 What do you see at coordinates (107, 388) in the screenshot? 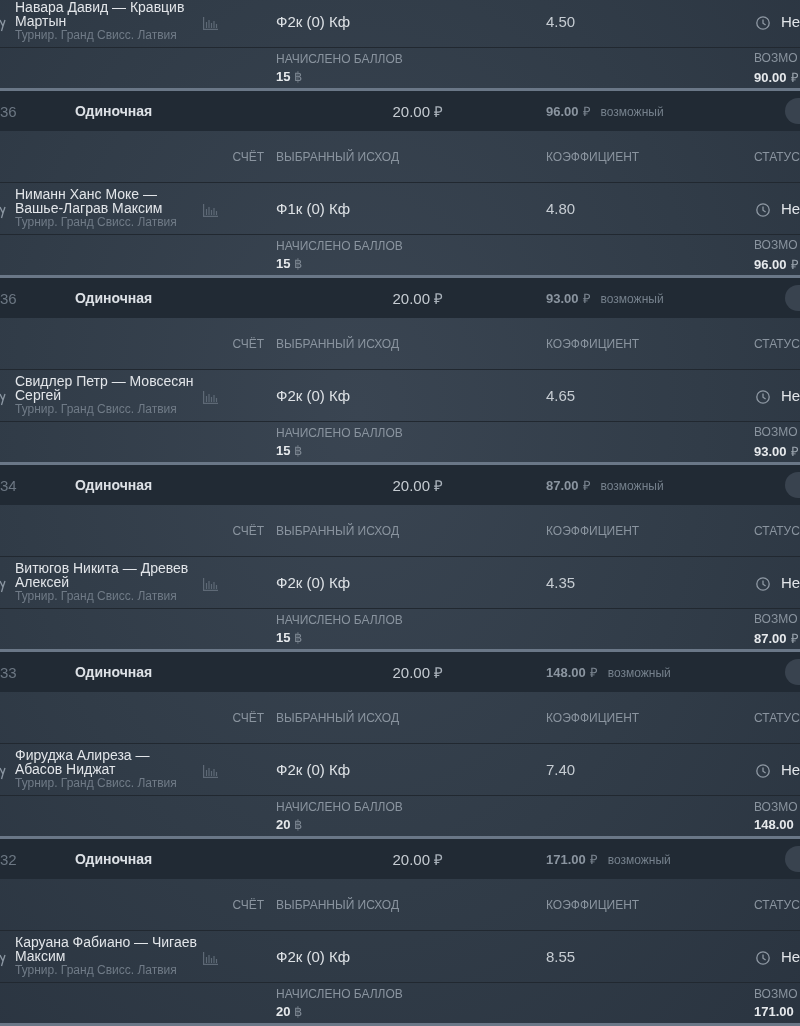
I see `match-name: Свидлер Петр — Мовсесян Сергей` at bounding box center [107, 388].